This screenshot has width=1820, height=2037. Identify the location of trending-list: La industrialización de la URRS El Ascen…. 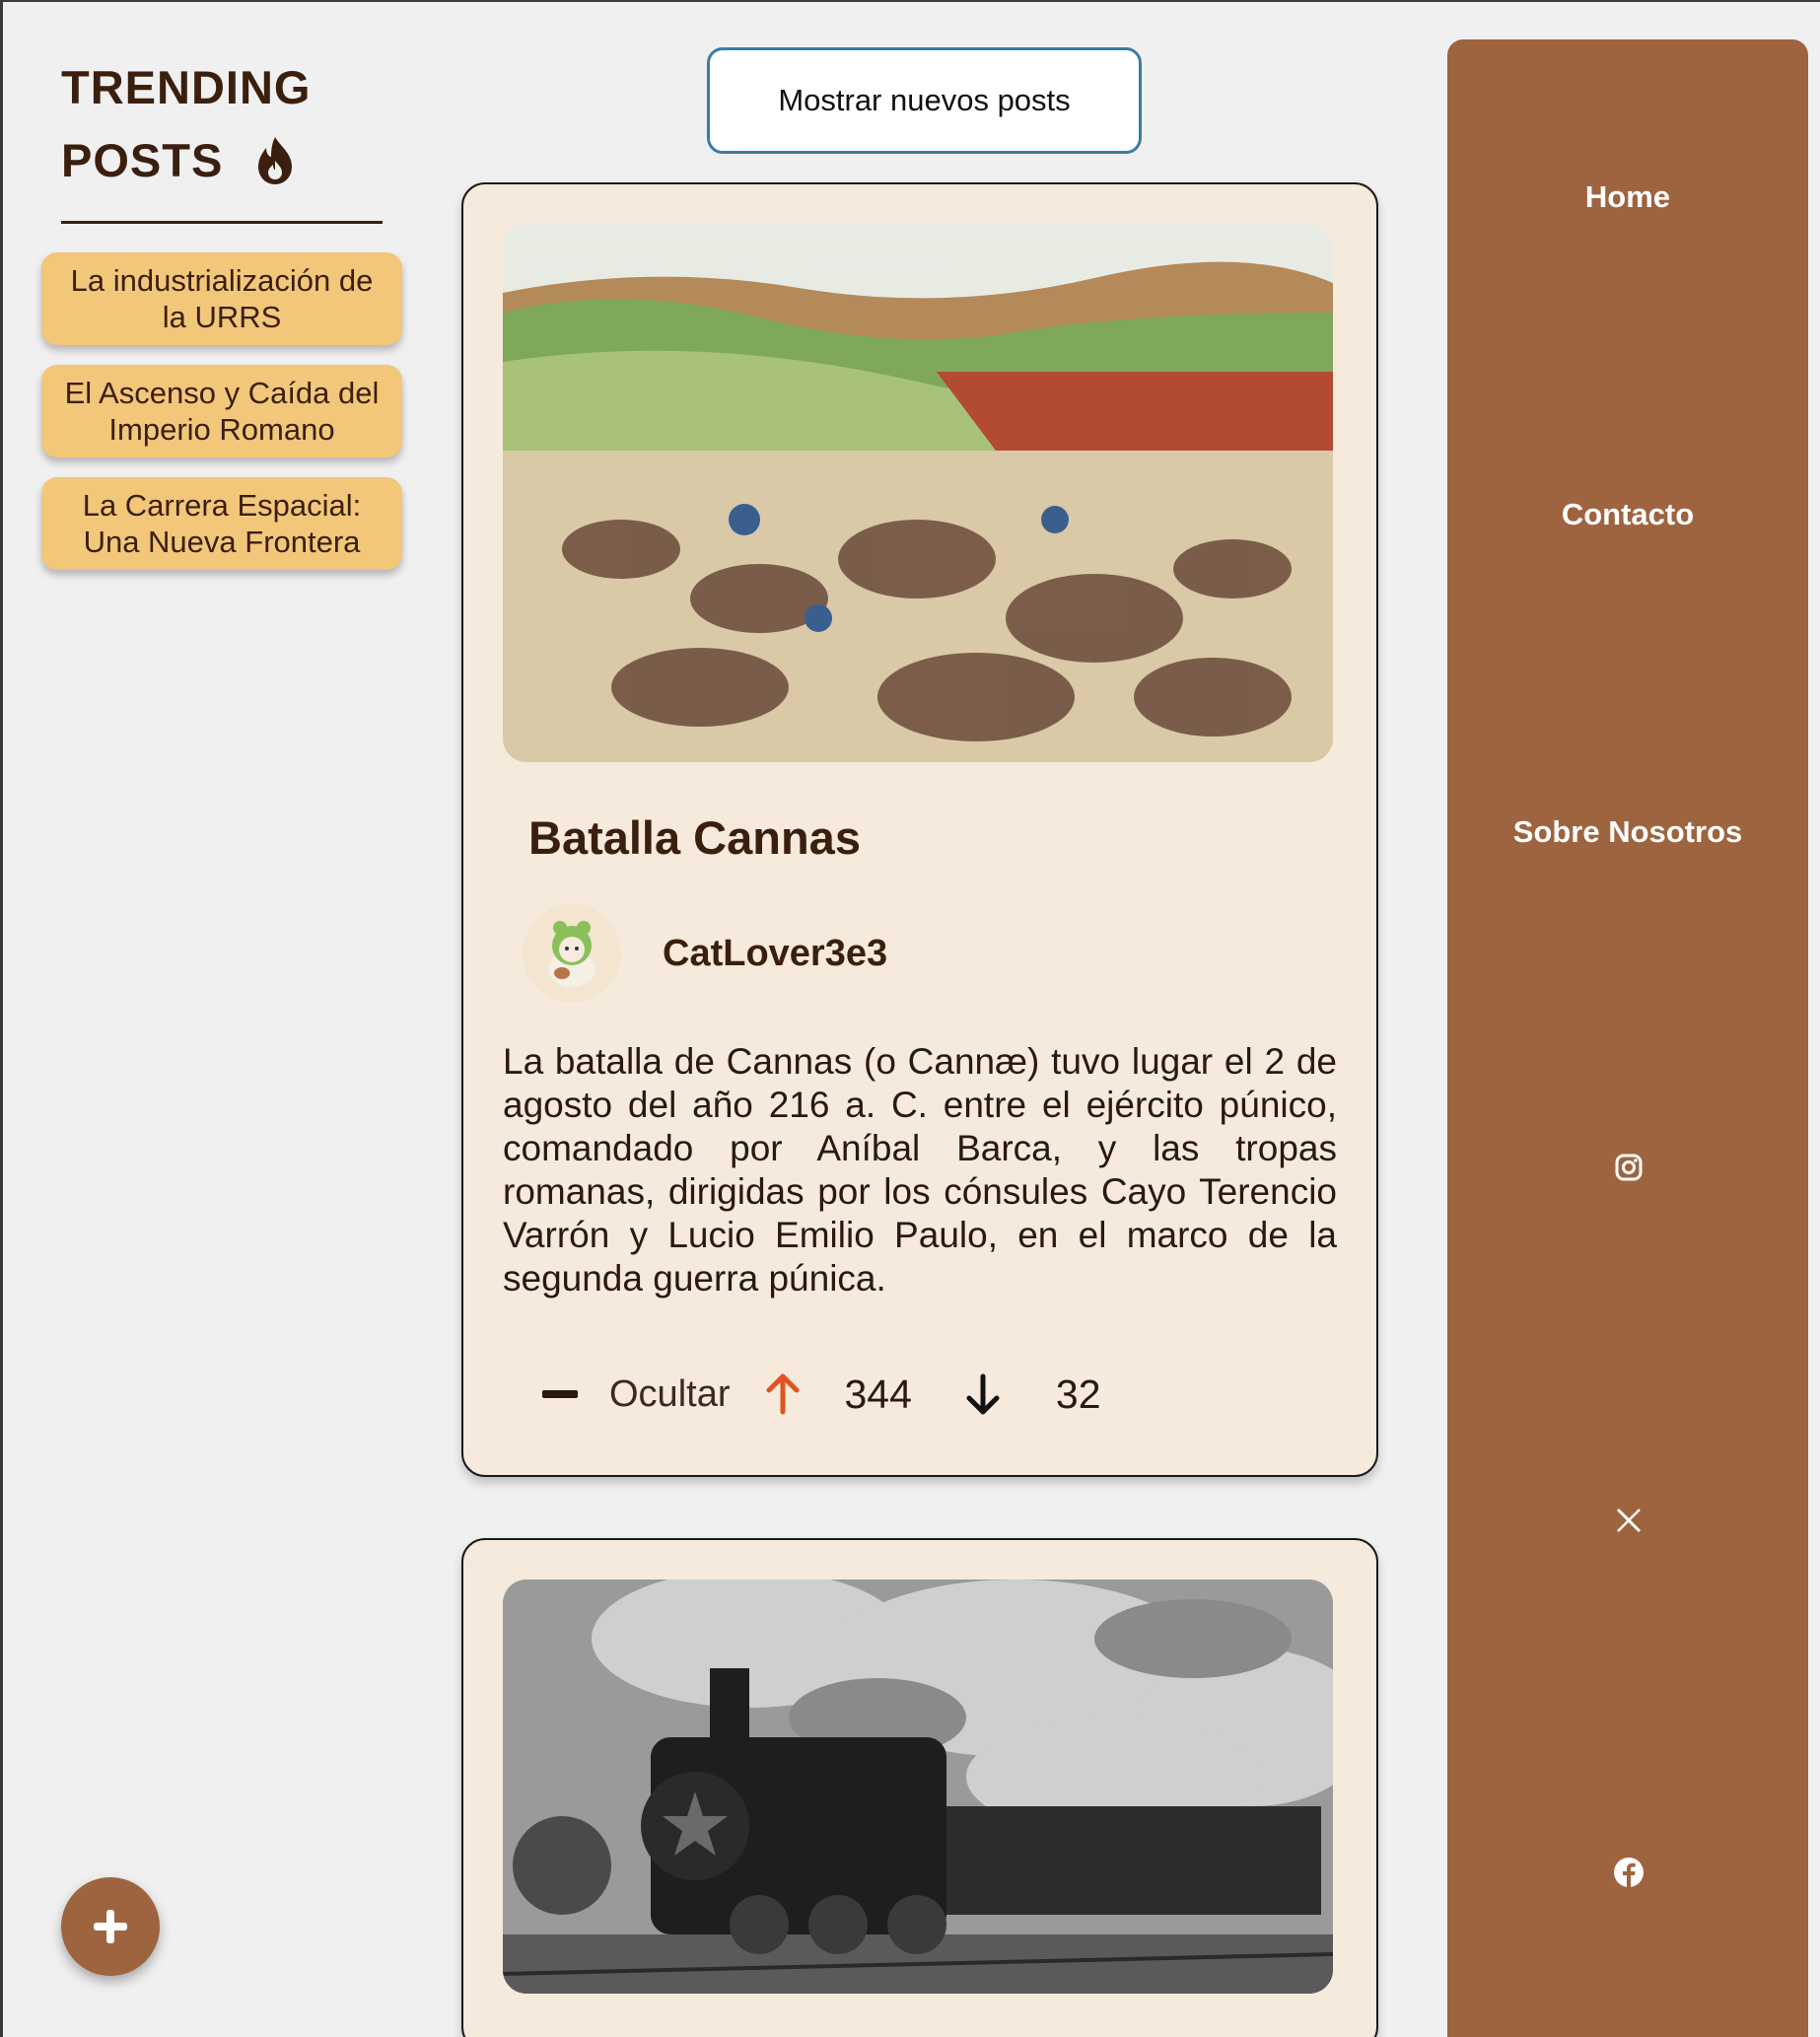
(221, 421).